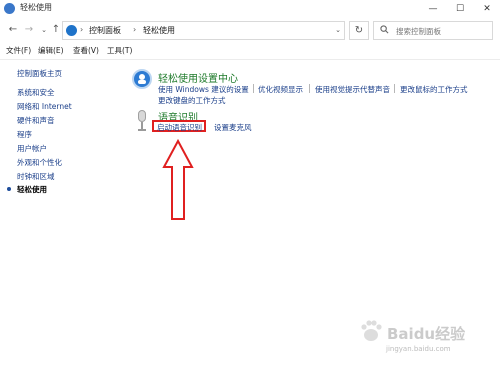 The height and width of the screenshot is (369, 500). What do you see at coordinates (9, 189) in the screenshot?
I see `current-item-bullet` at bounding box center [9, 189].